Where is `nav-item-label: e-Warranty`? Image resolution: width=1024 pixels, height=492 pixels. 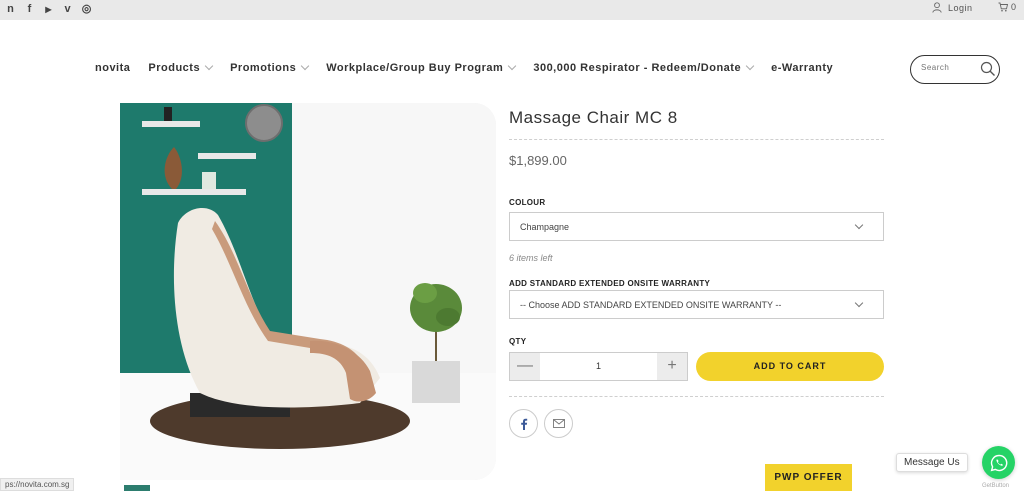 nav-item-label: e-Warranty is located at coordinates (802, 68).